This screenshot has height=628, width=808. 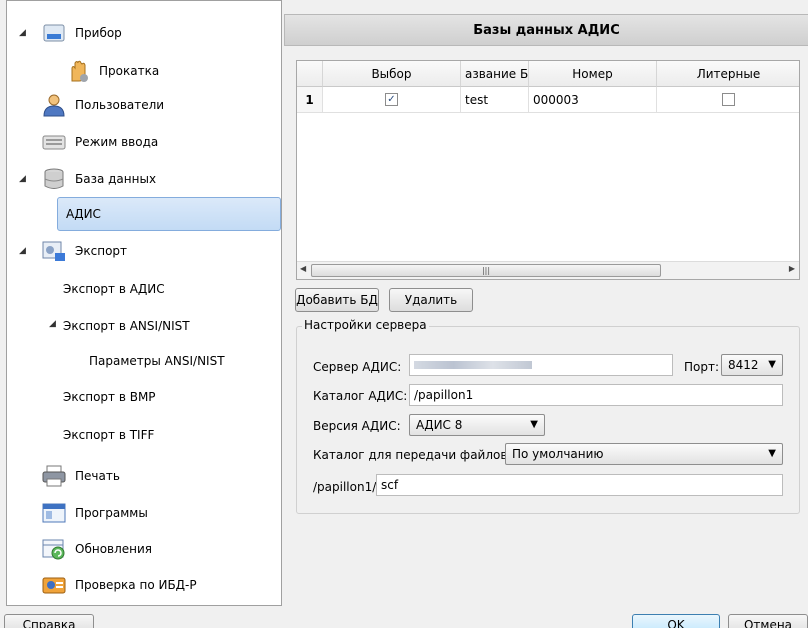 I want to click on user-icon, so click(x=54, y=105).